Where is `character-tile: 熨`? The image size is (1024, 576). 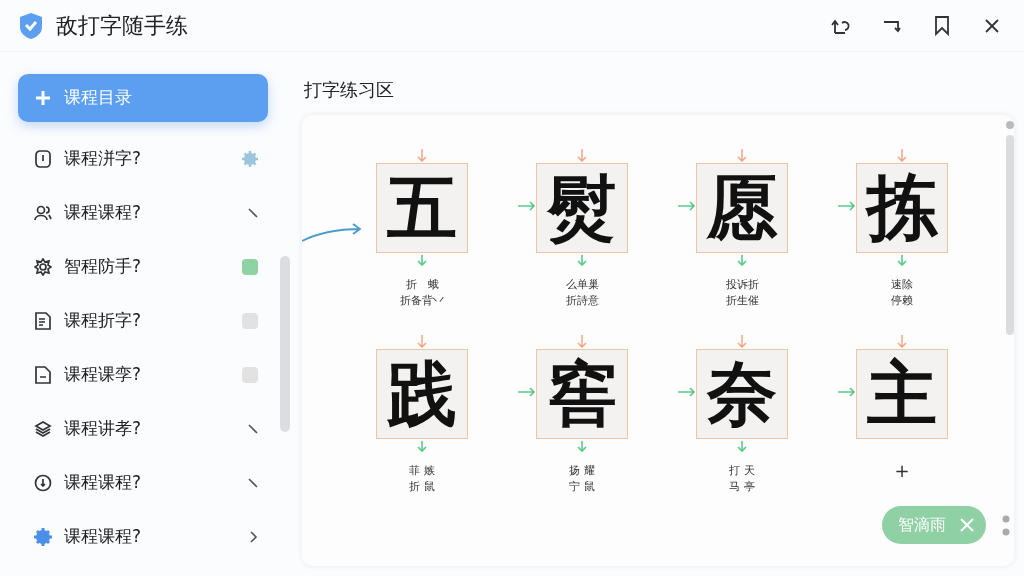
character-tile: 熨 is located at coordinates (582, 208).